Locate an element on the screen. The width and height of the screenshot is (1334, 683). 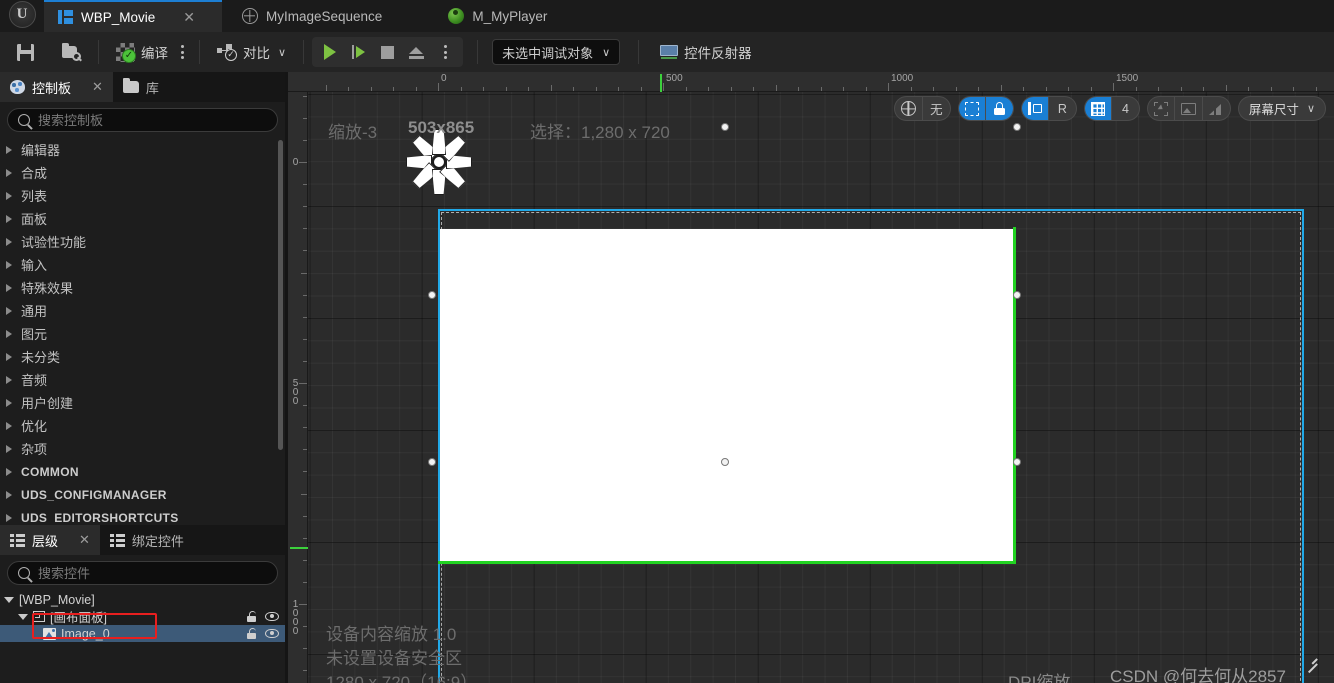
stop-button is located at coordinates (387, 52).